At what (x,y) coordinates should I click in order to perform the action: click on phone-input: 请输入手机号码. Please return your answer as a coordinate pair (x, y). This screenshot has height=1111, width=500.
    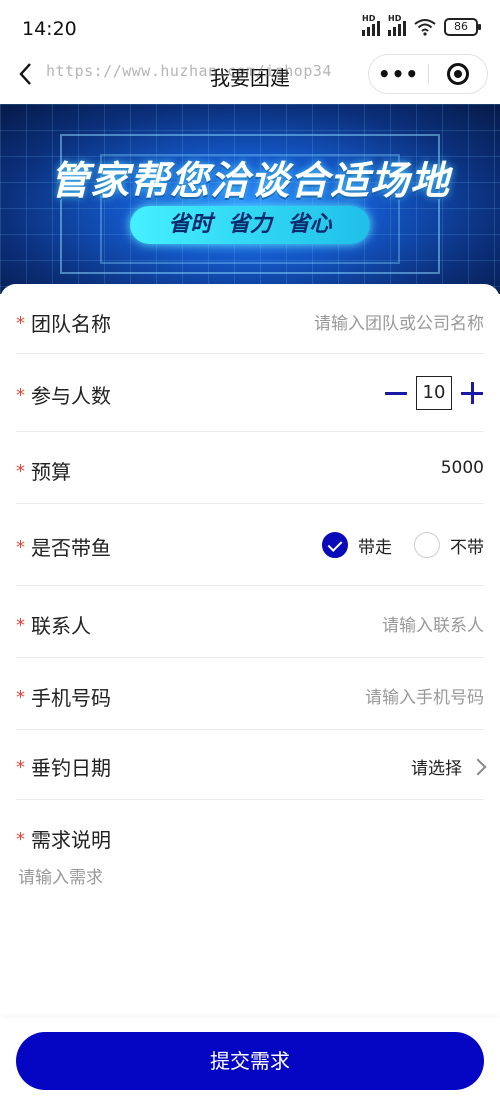
    Looking at the image, I should click on (424, 695).